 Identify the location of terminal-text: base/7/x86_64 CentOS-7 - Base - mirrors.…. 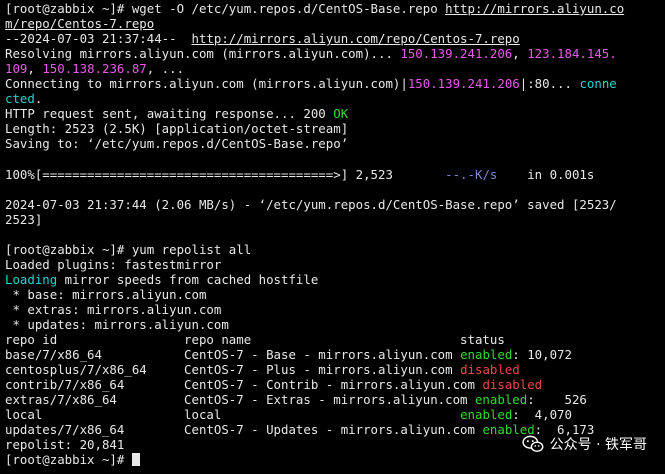
(233, 355).